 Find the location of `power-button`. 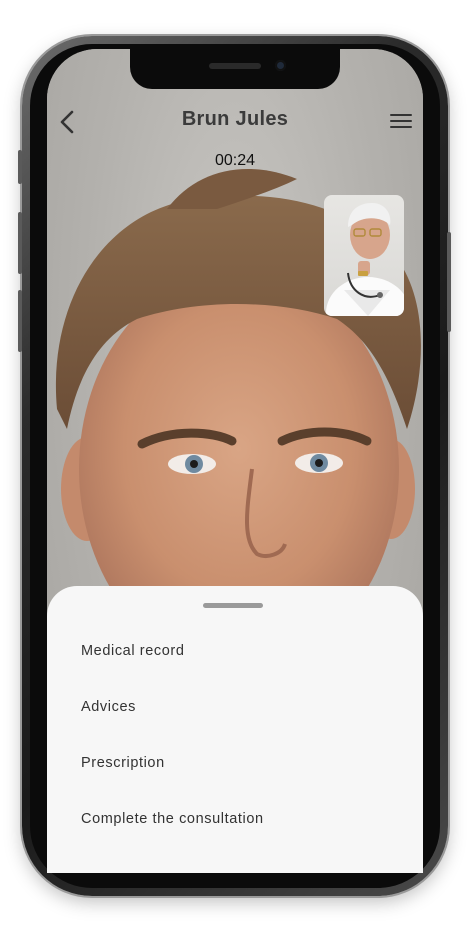

power-button is located at coordinates (449, 282).